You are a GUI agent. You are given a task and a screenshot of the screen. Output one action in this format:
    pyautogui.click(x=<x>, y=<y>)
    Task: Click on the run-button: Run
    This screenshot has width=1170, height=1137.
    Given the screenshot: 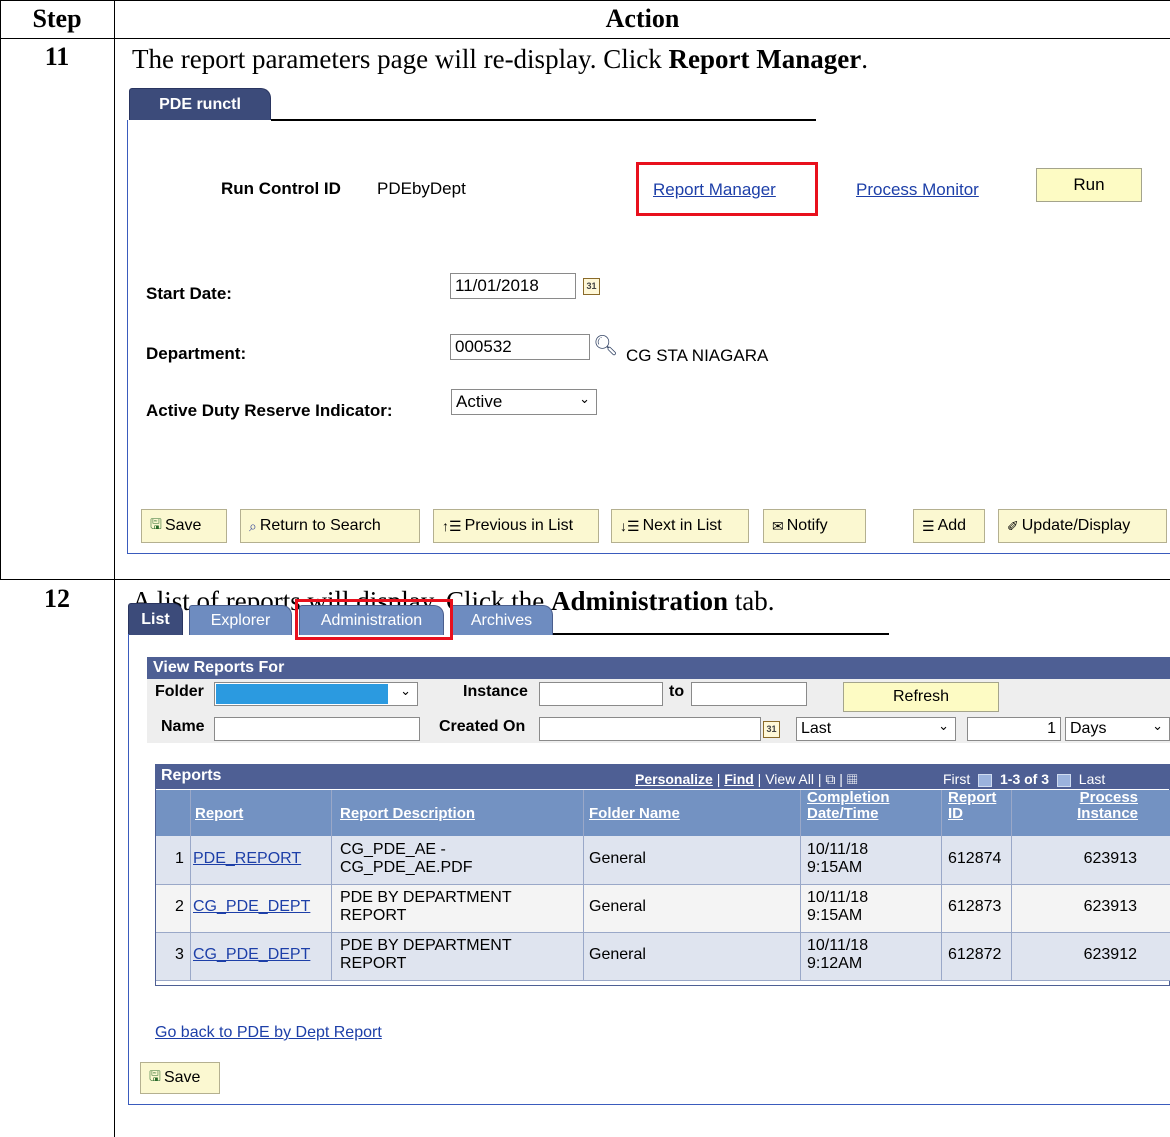 What is the action you would take?
    pyautogui.click(x=1089, y=185)
    